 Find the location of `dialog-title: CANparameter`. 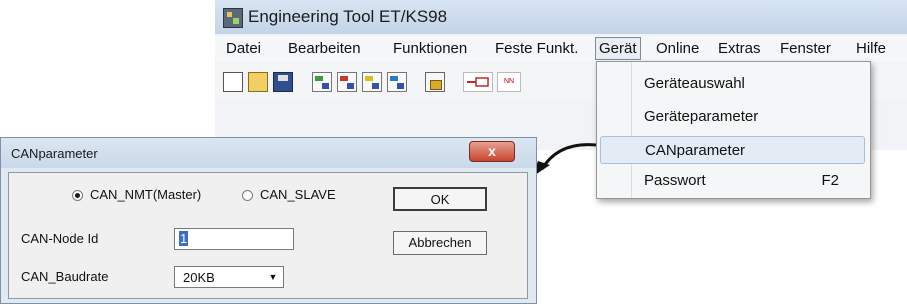

dialog-title: CANparameter is located at coordinates (54, 153).